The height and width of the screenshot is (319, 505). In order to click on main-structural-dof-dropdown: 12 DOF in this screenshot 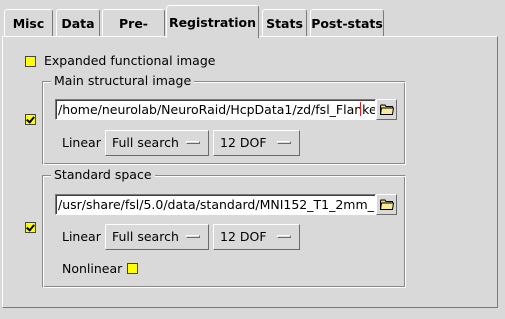, I will do `click(256, 143)`.